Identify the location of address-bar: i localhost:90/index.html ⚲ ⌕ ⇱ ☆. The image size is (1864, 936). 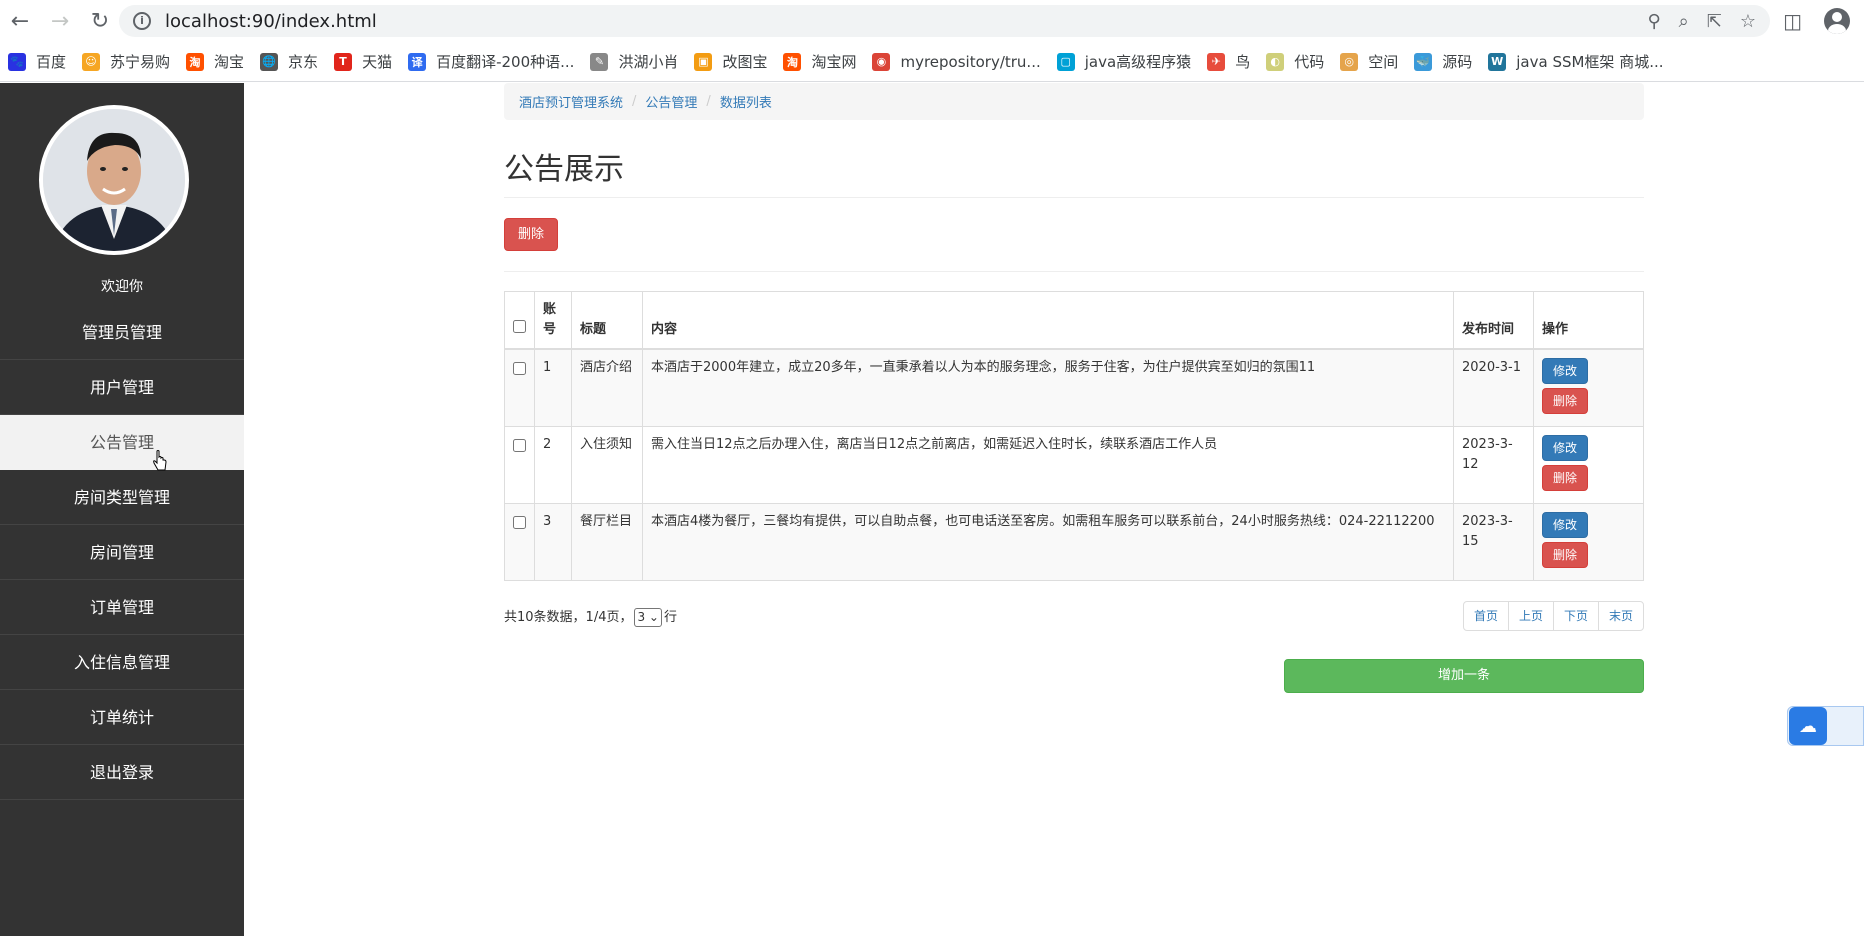
(944, 21).